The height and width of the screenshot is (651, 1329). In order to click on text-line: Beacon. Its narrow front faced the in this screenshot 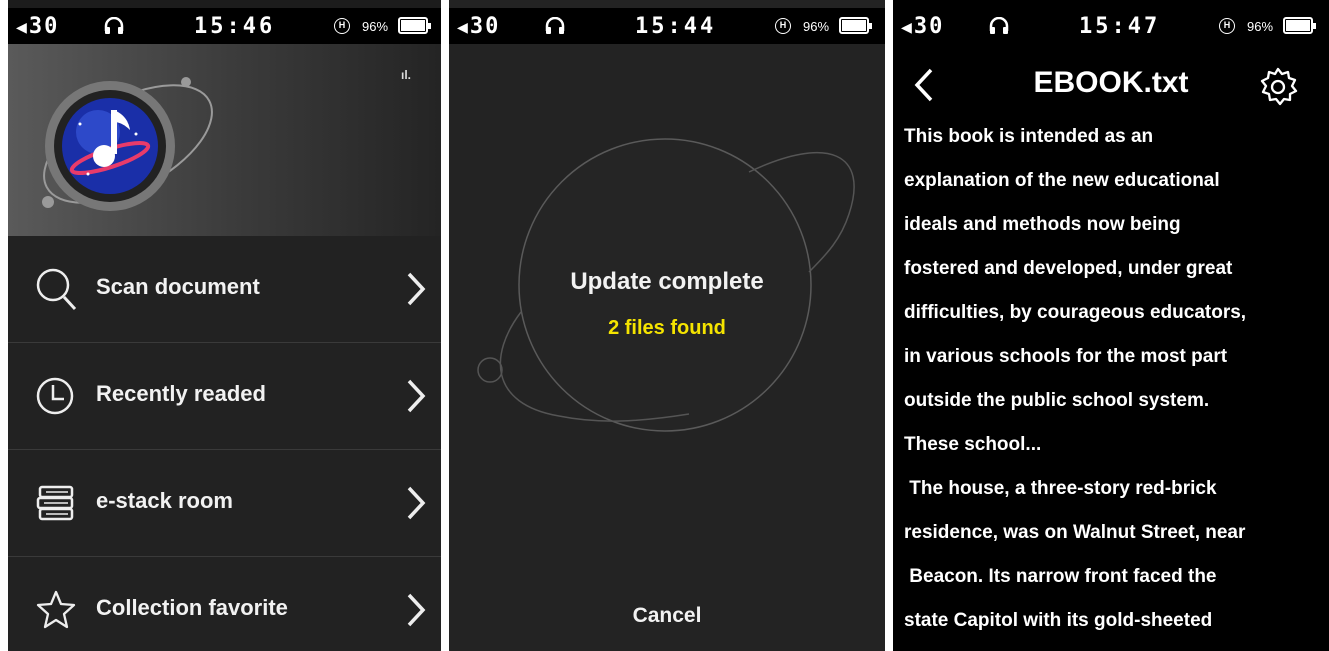, I will do `click(1060, 576)`.